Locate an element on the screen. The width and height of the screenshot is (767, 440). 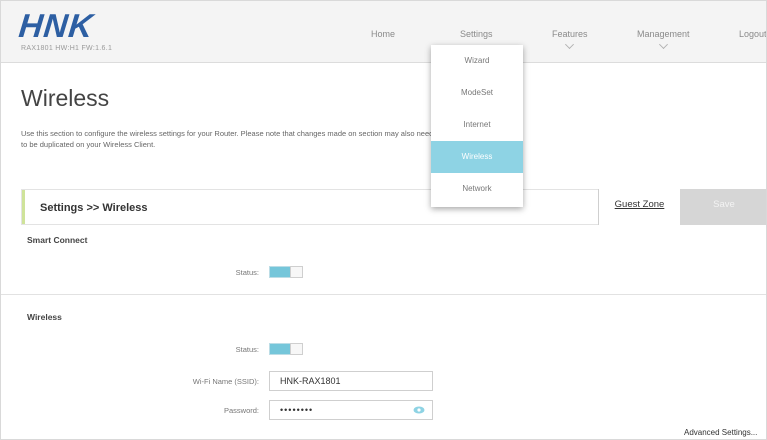
menu-item-wizard: Wizard is located at coordinates (477, 61).